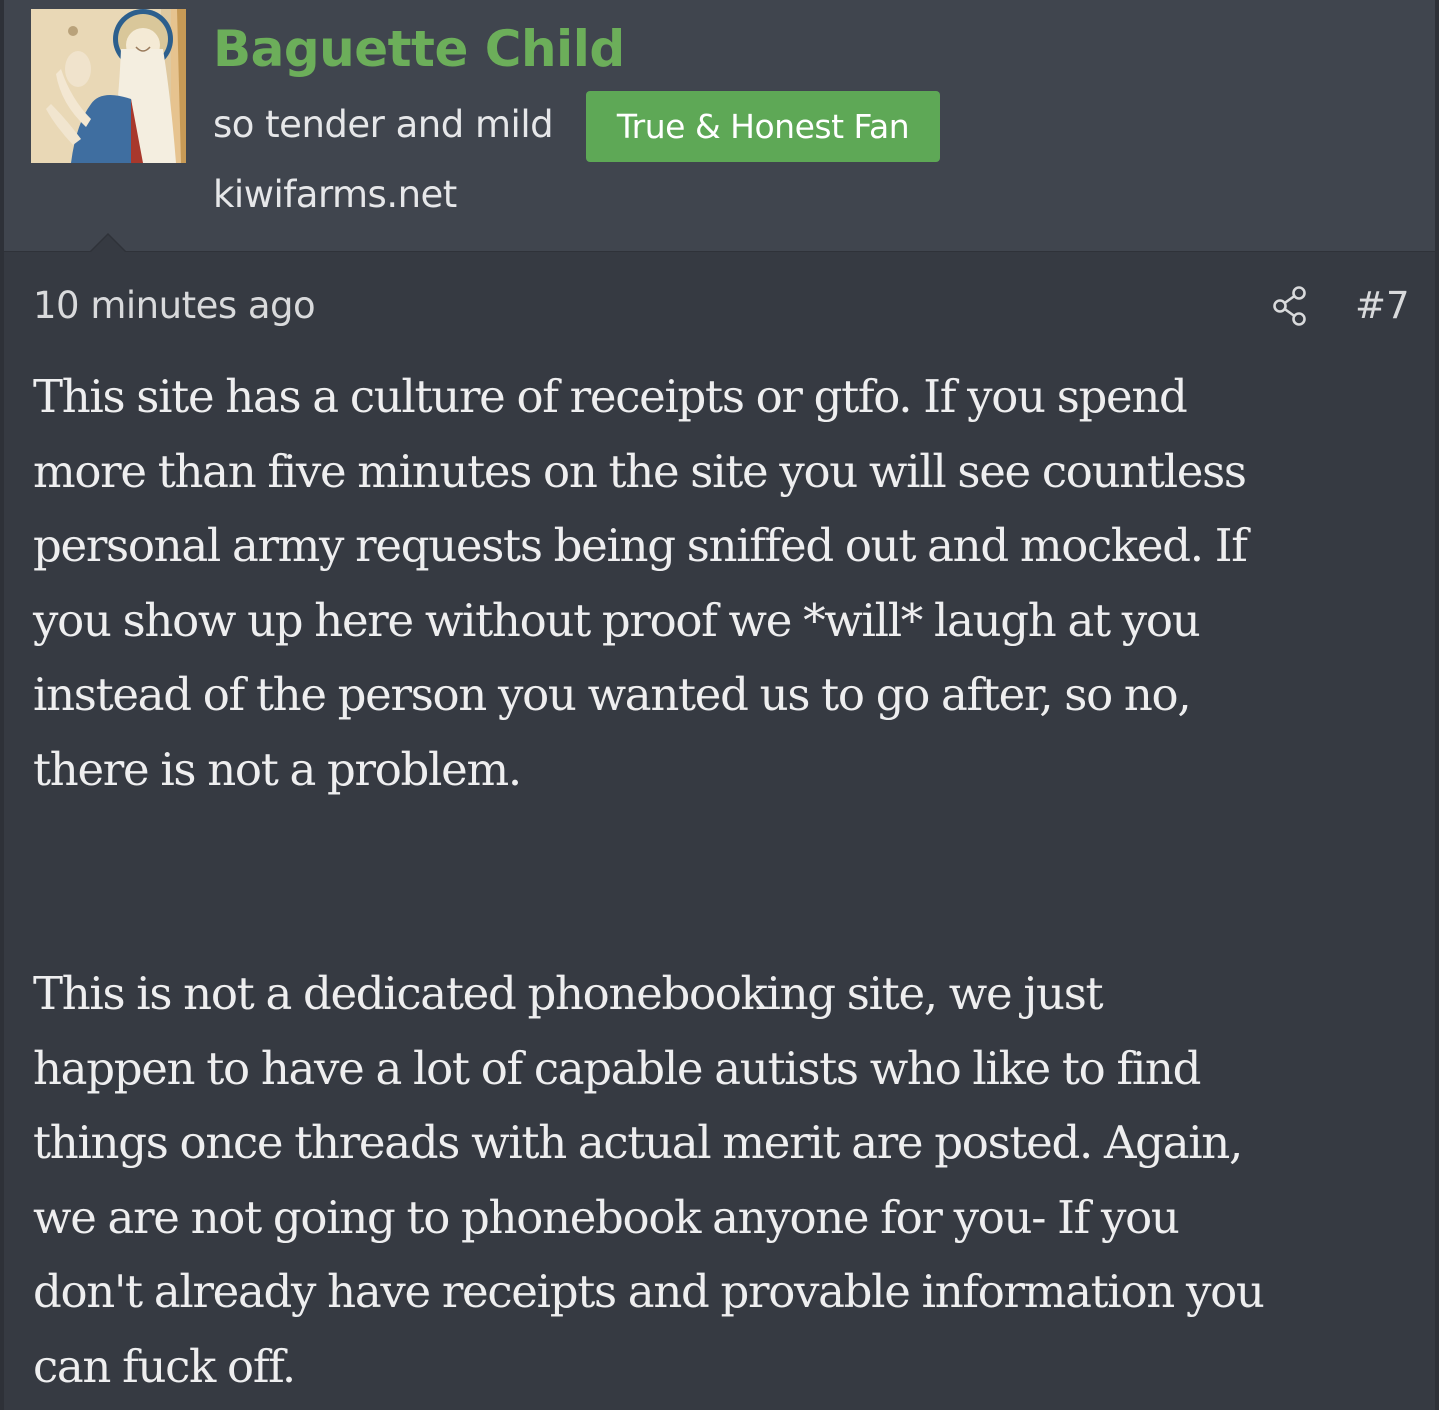  What do you see at coordinates (763, 126) in the screenshot?
I see `user-banner: True & Honest Fan` at bounding box center [763, 126].